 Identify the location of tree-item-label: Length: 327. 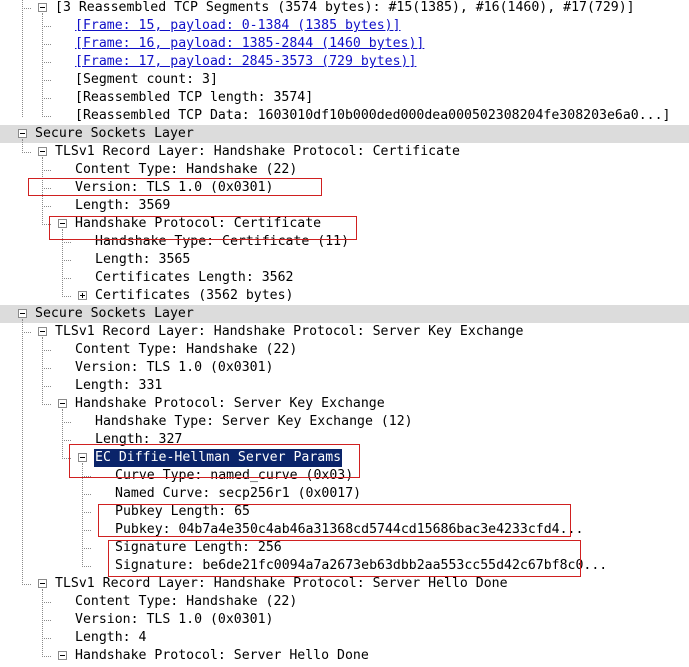
(139, 439).